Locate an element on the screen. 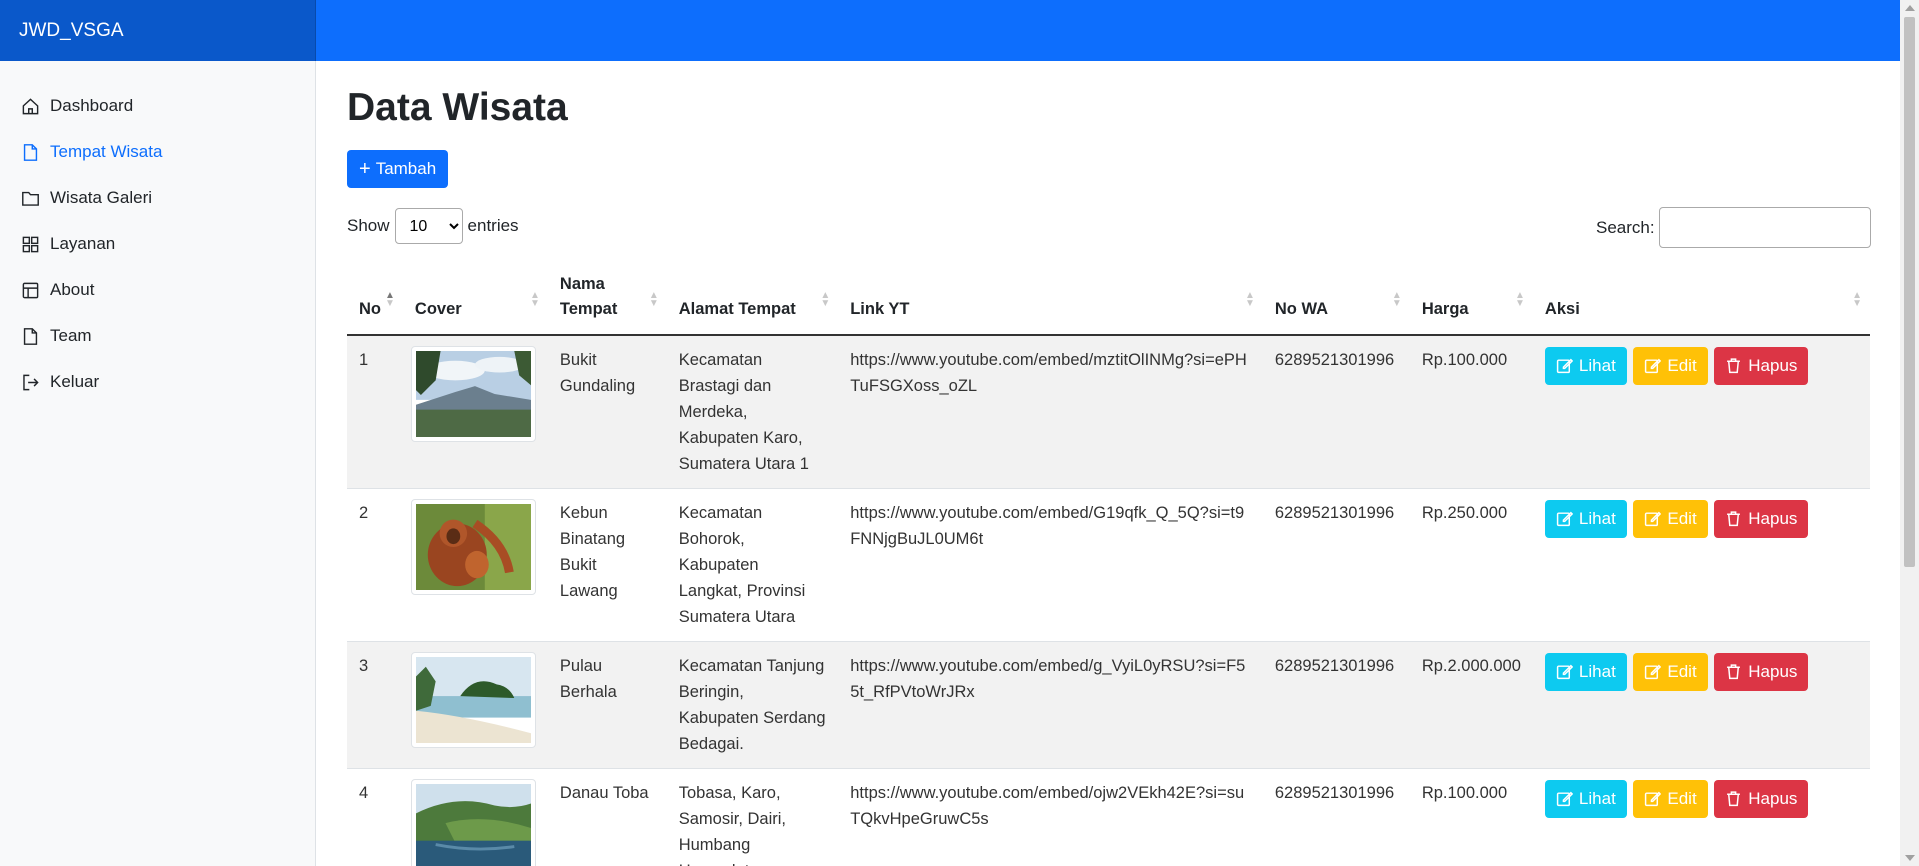  sidebar-item-dashboard: Dashboard is located at coordinates (157, 106).